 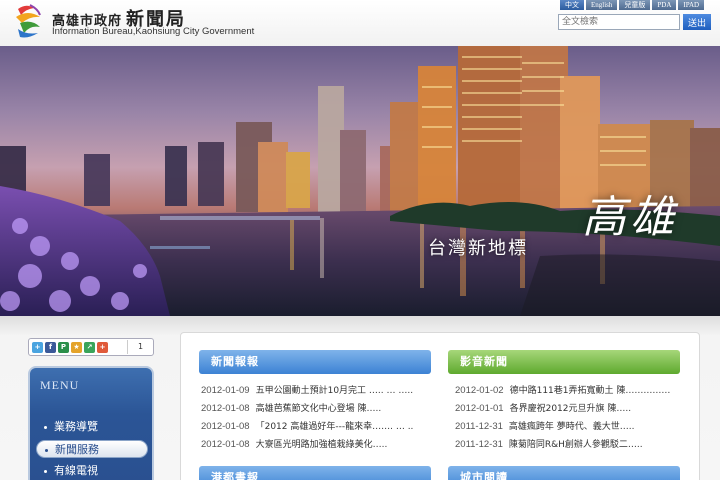 What do you see at coordinates (315, 362) in the screenshot?
I see `tab-news-report: 新聞報報` at bounding box center [315, 362].